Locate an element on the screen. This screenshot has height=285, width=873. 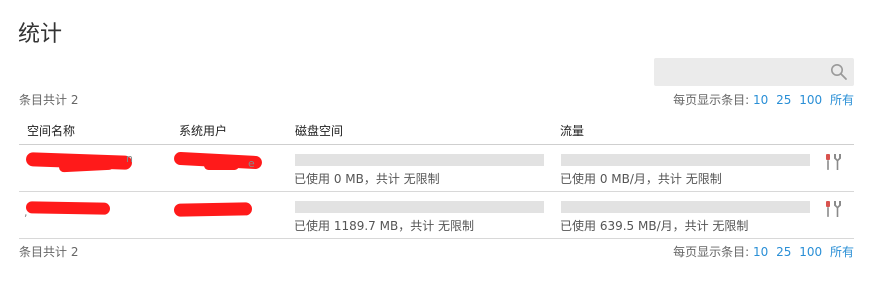
search-icon is located at coordinates (839, 72).